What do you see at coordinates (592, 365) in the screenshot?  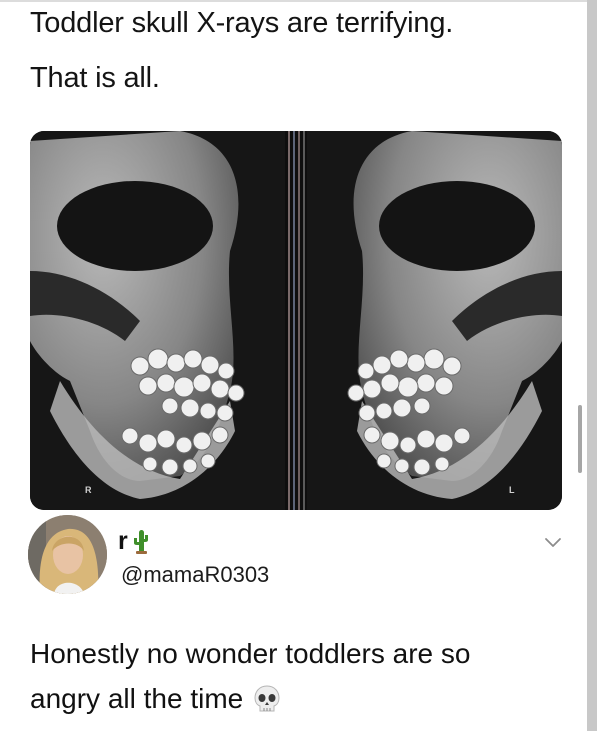 I see `window-edge` at bounding box center [592, 365].